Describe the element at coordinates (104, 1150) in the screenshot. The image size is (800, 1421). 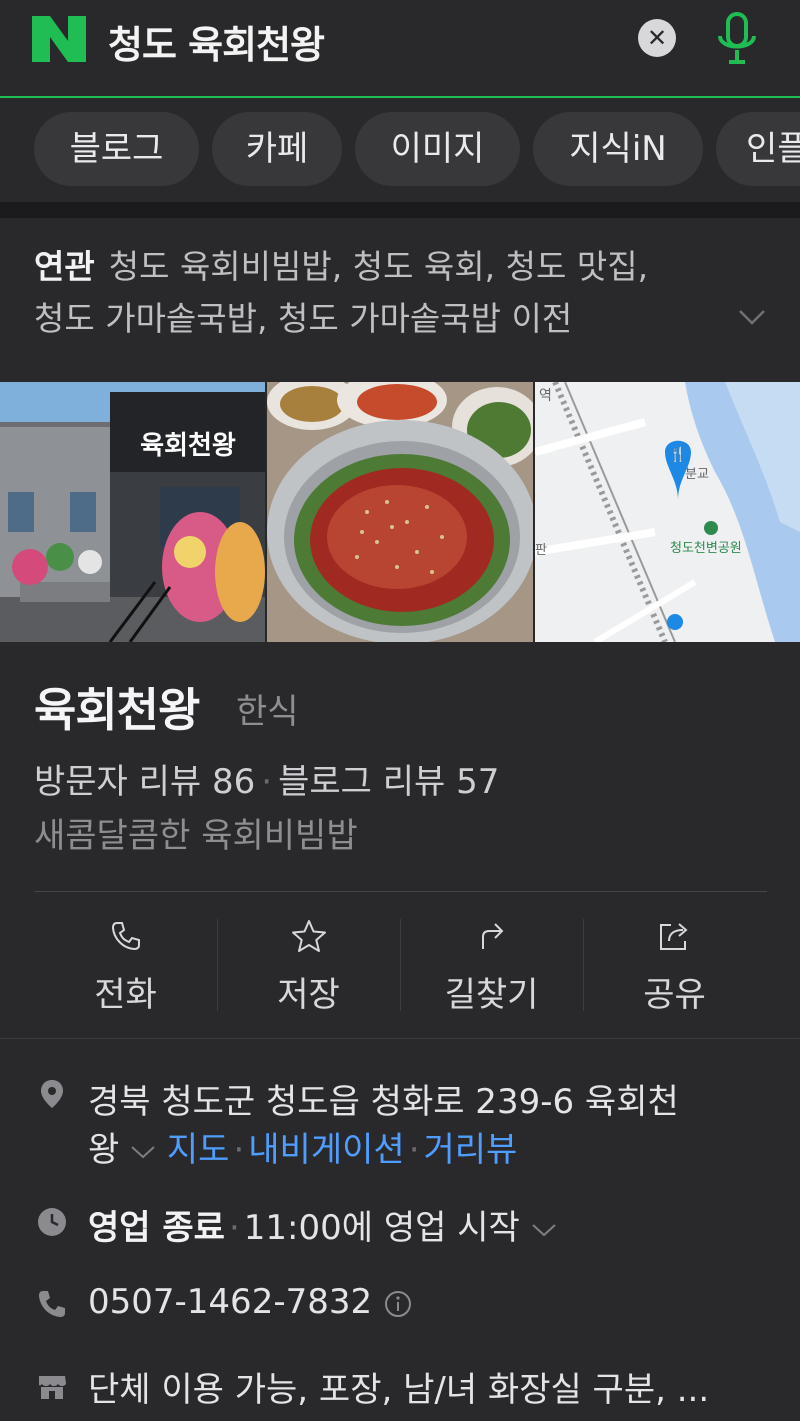
I see `address-line2: 왕` at that location.